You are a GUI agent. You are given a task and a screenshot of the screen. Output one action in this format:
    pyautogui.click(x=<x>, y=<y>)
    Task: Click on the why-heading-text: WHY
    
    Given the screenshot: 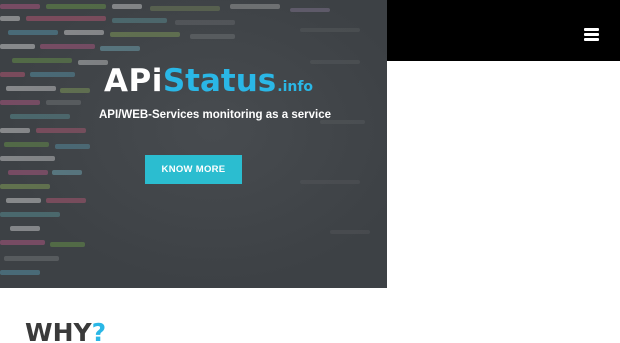 What is the action you would take?
    pyautogui.click(x=58, y=330)
    